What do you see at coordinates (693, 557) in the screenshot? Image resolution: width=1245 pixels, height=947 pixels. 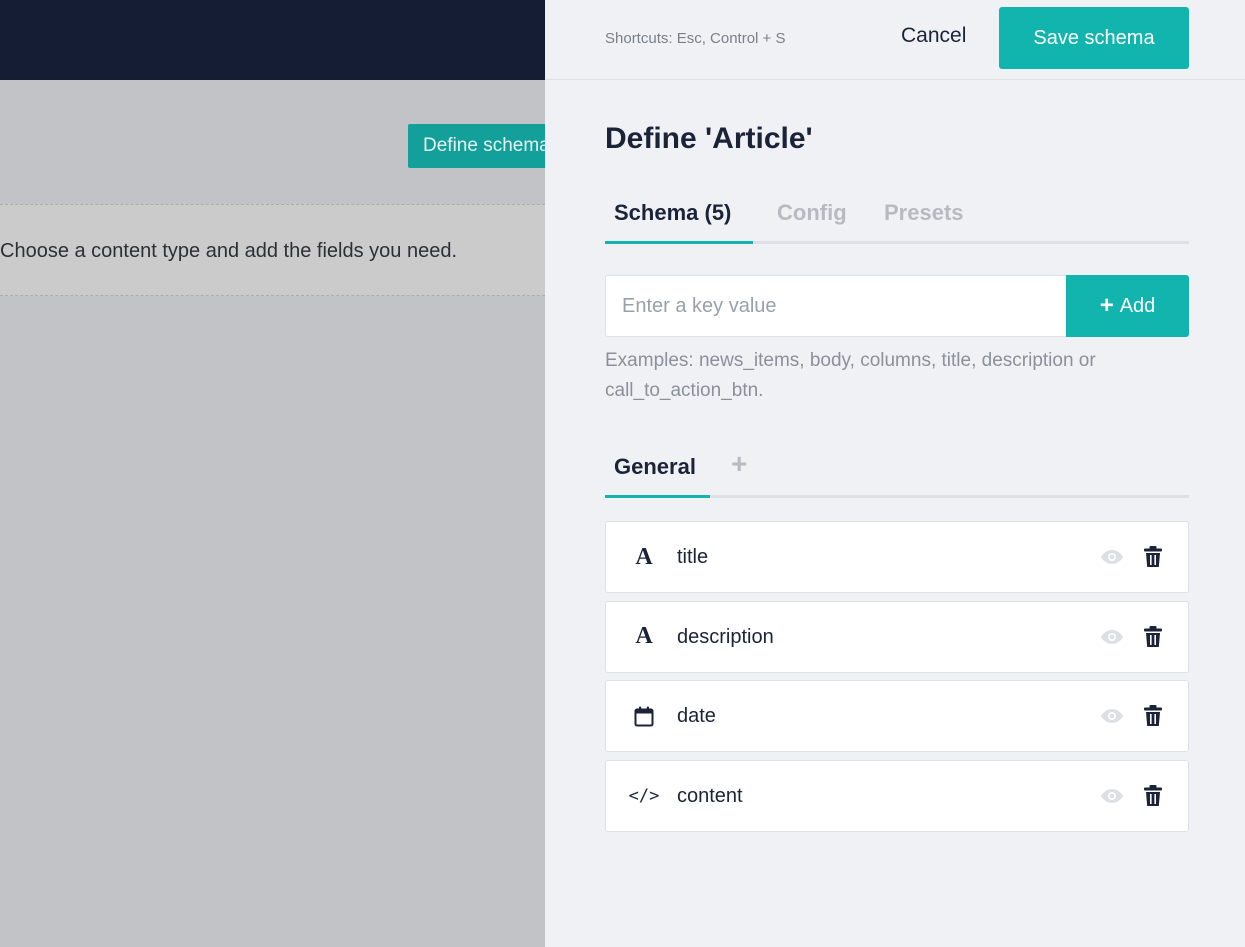 I see `field-name: title` at bounding box center [693, 557].